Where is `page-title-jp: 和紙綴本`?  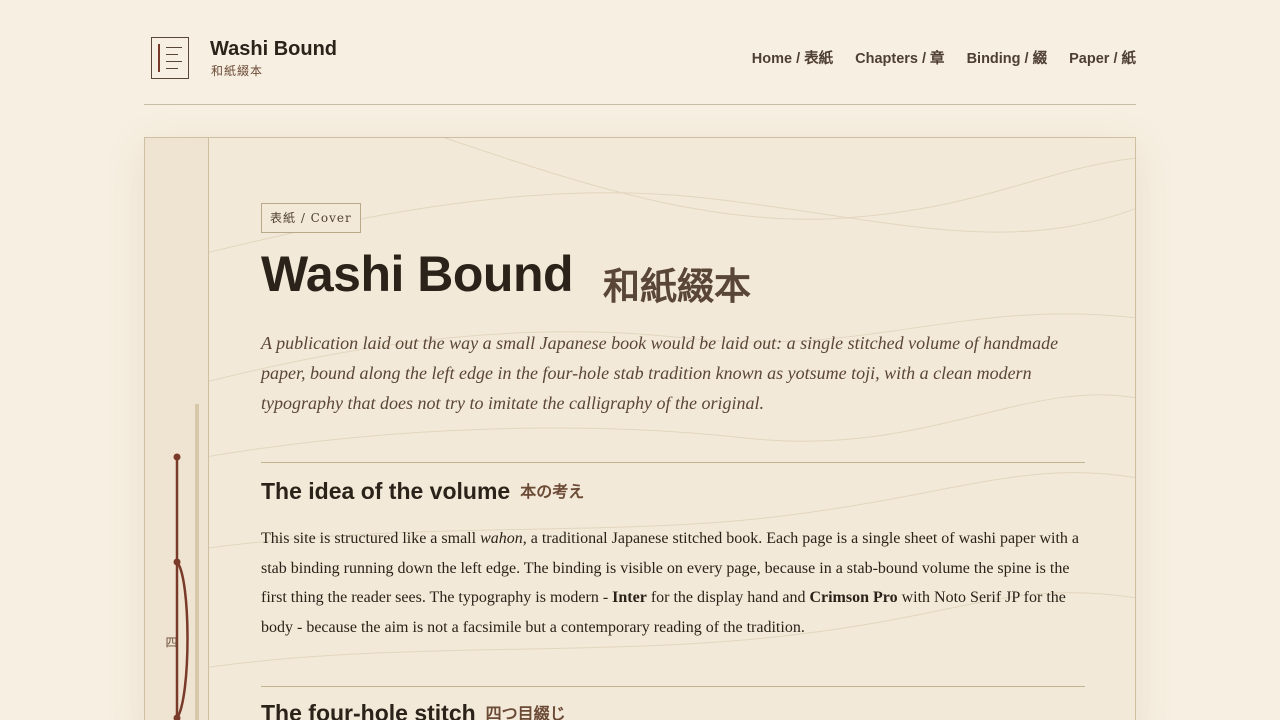
page-title-jp: 和紙綴本 is located at coordinates (677, 286).